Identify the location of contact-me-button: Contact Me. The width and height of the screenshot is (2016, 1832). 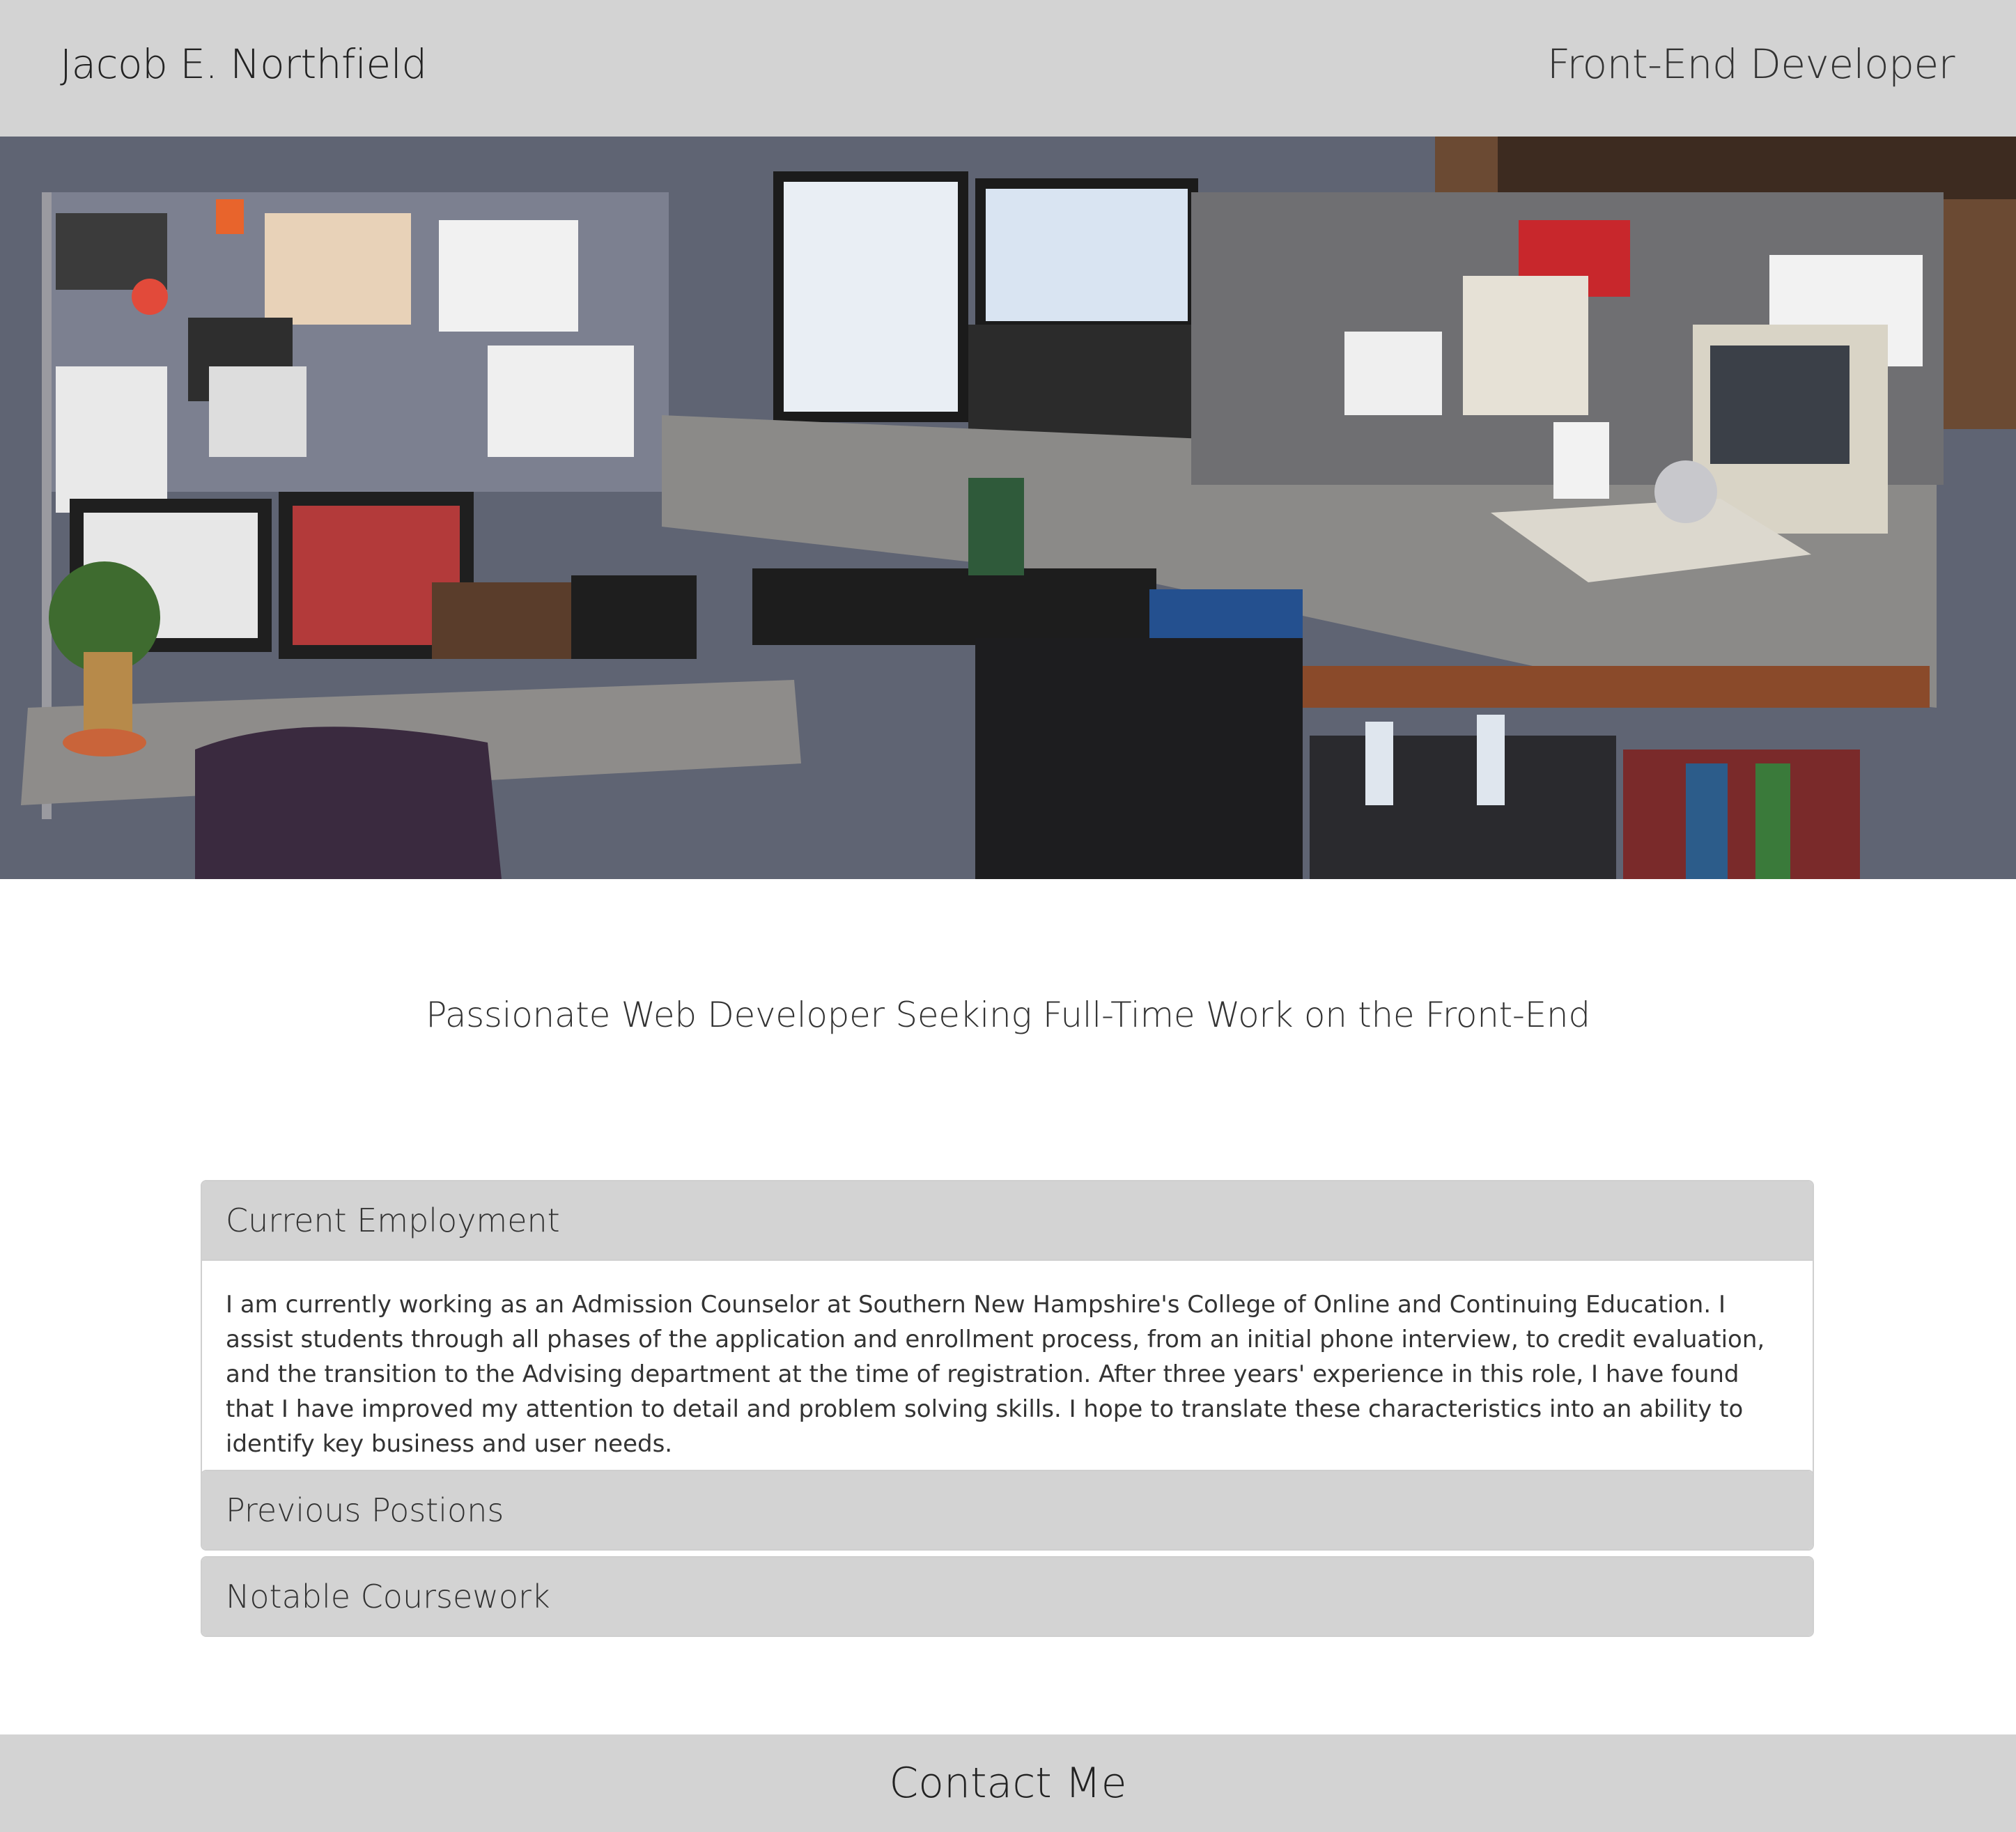
(1008, 1783).